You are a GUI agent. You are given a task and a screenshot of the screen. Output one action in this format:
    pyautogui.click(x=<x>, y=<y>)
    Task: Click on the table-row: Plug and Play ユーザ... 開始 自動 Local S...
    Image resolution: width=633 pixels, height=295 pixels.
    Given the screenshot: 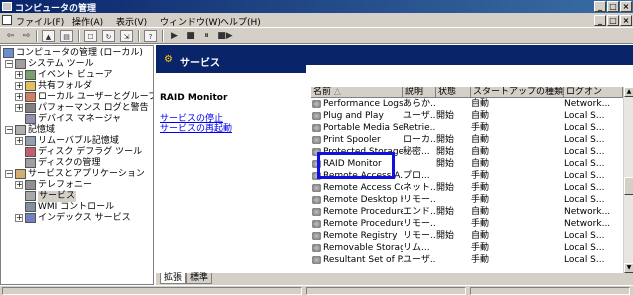 What is the action you would take?
    pyautogui.click(x=467, y=116)
    